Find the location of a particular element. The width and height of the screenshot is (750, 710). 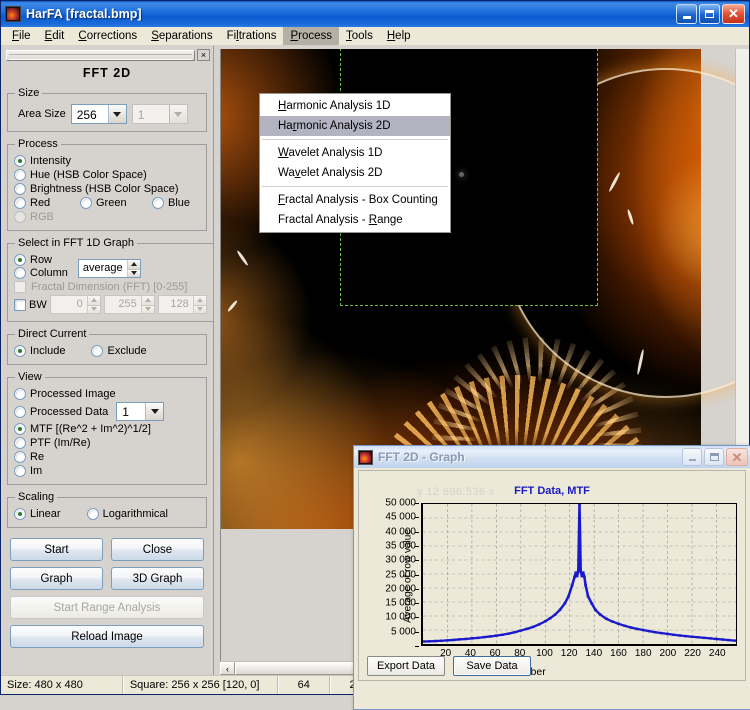

chart-y-tick: 20 000 is located at coordinates (400, 589).